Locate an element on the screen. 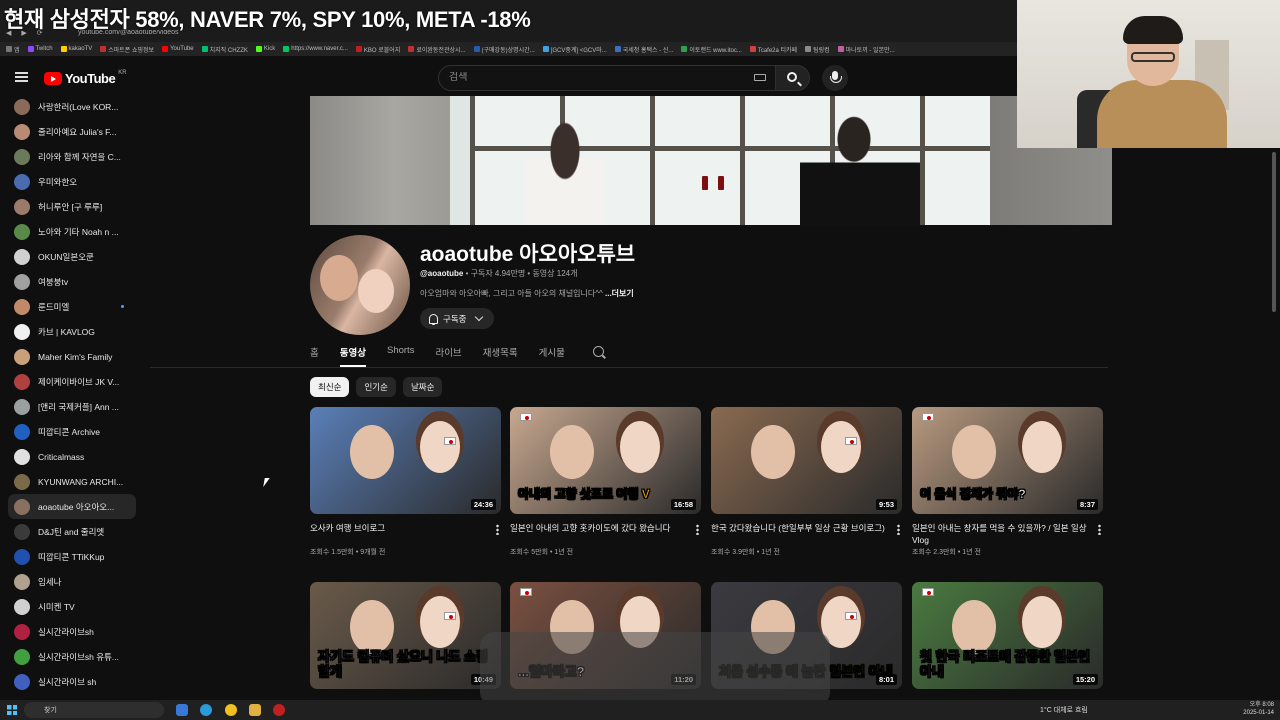 This screenshot has width=1280, height=720. tab-playlists: 재생목록 is located at coordinates (500, 354).